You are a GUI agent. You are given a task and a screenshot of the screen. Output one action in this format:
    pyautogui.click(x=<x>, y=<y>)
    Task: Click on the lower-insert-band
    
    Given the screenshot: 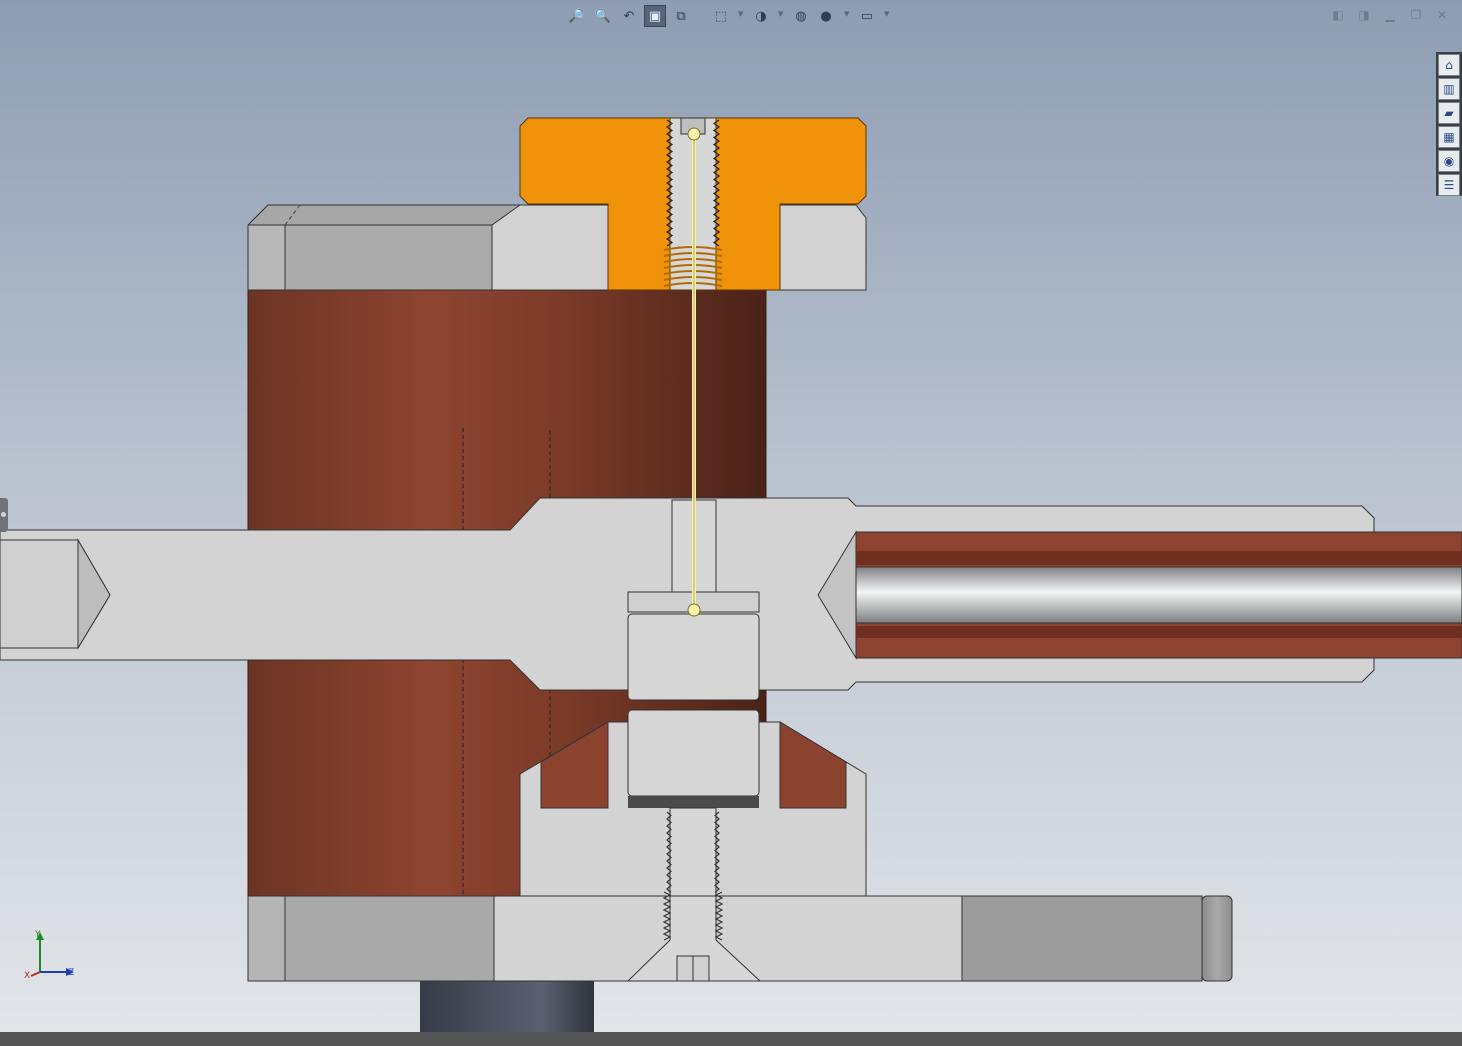 What is the action you would take?
    pyautogui.click(x=693, y=802)
    